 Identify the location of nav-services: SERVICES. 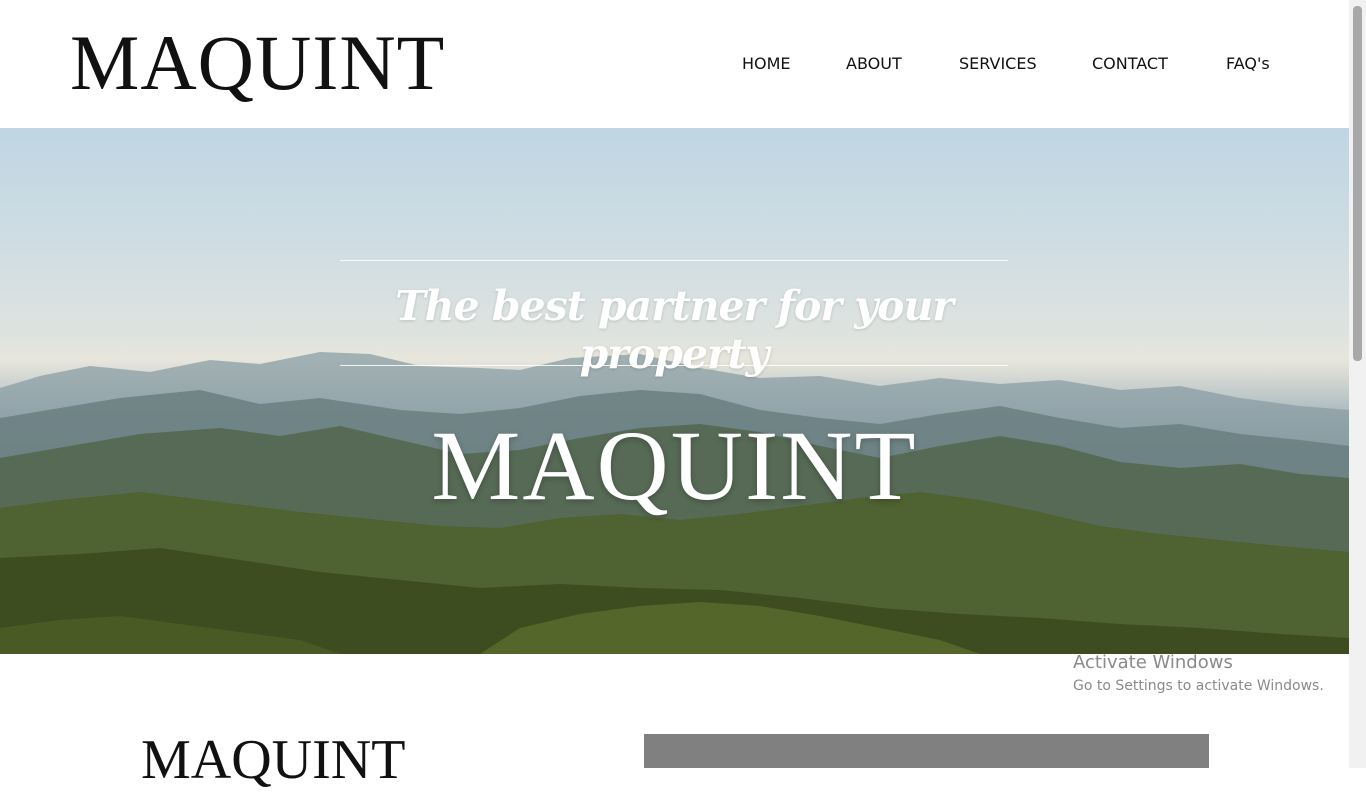
(998, 64).